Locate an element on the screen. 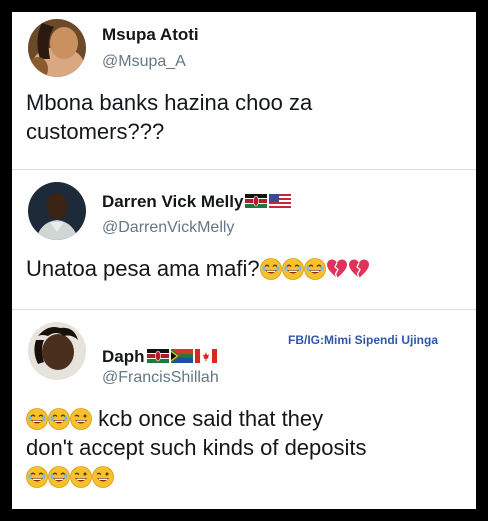 The width and height of the screenshot is (488, 521). south-africa-flag-icon is located at coordinates (181, 356).